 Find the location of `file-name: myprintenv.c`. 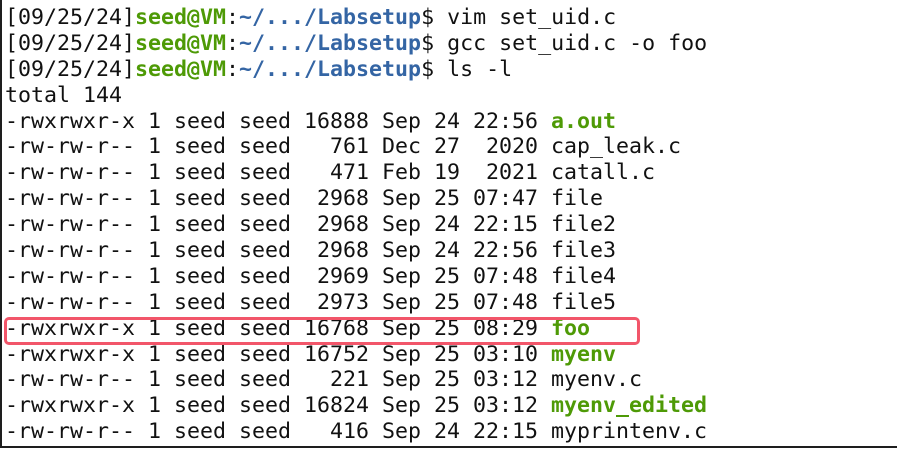

file-name: myprintenv.c is located at coordinates (629, 432).